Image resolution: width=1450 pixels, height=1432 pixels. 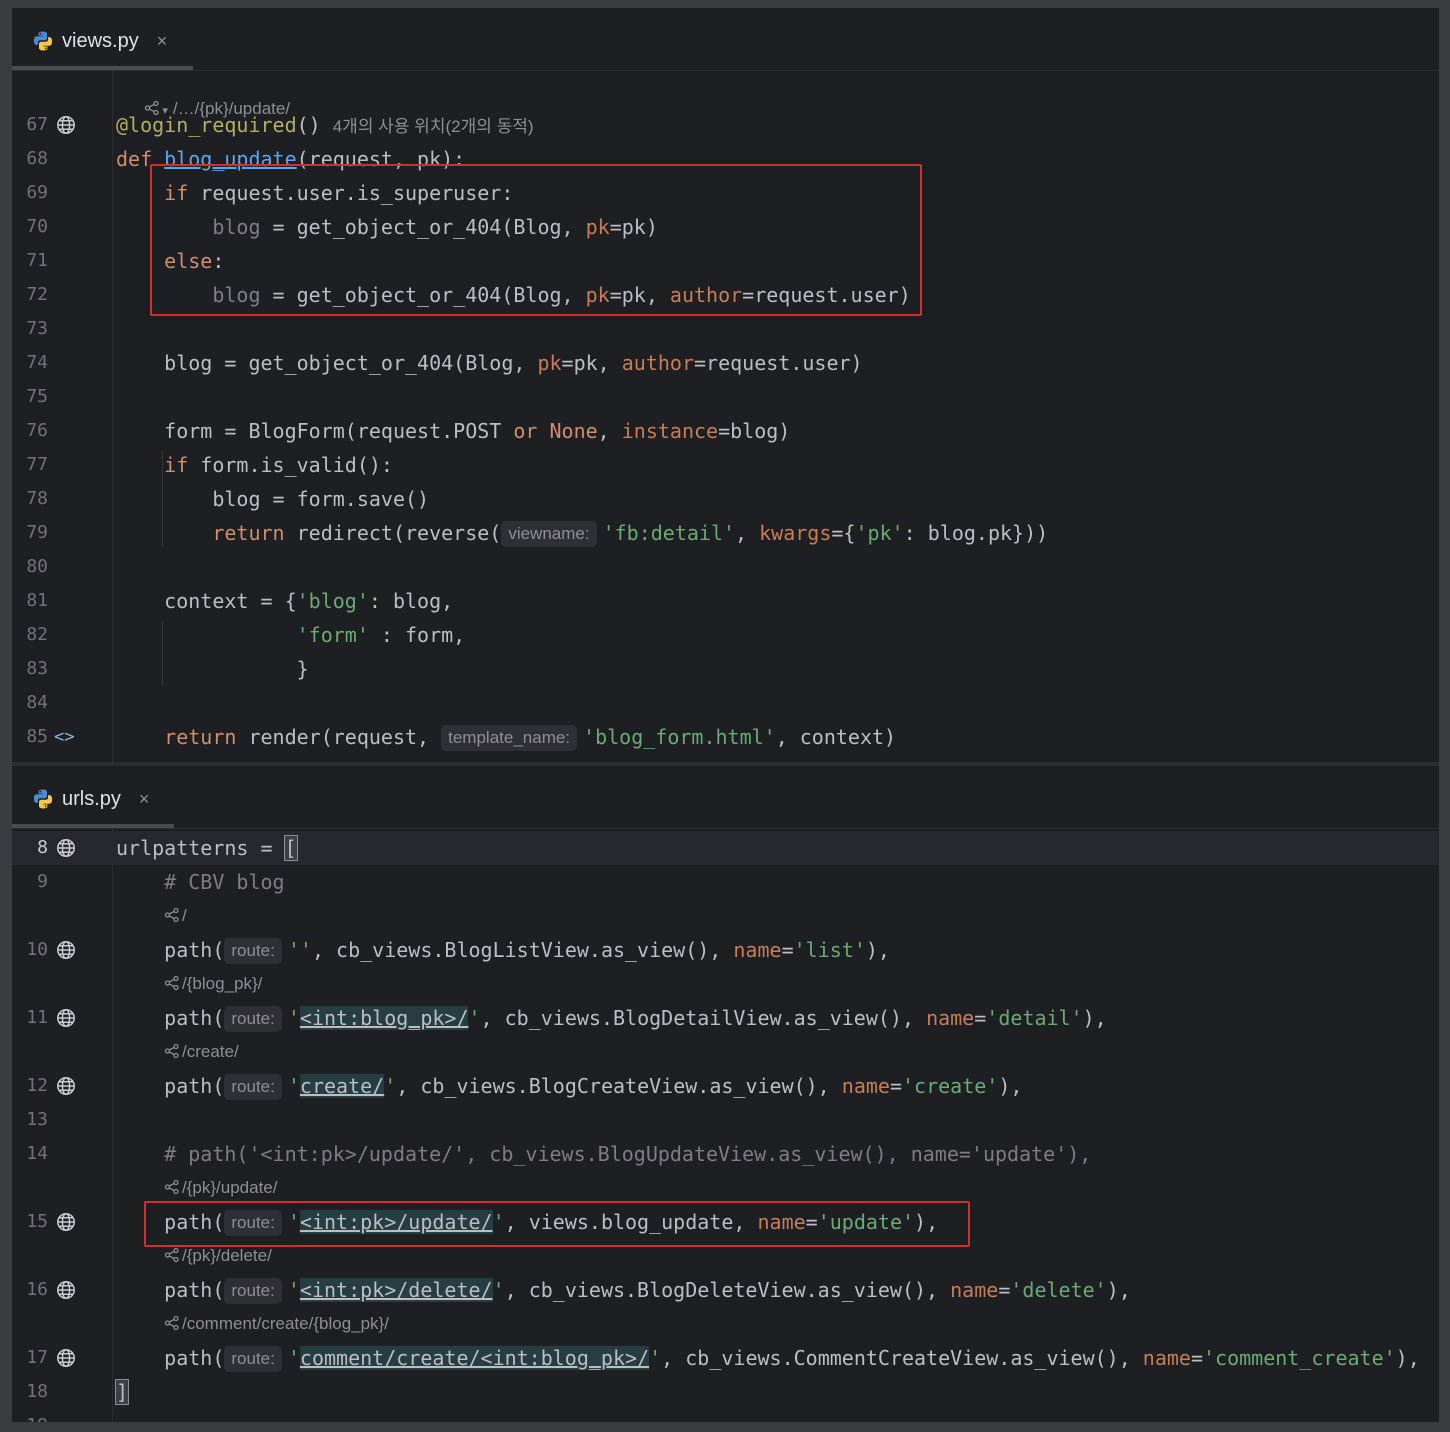 I want to click on endpoint-path: /create/, so click(x=210, y=1051).